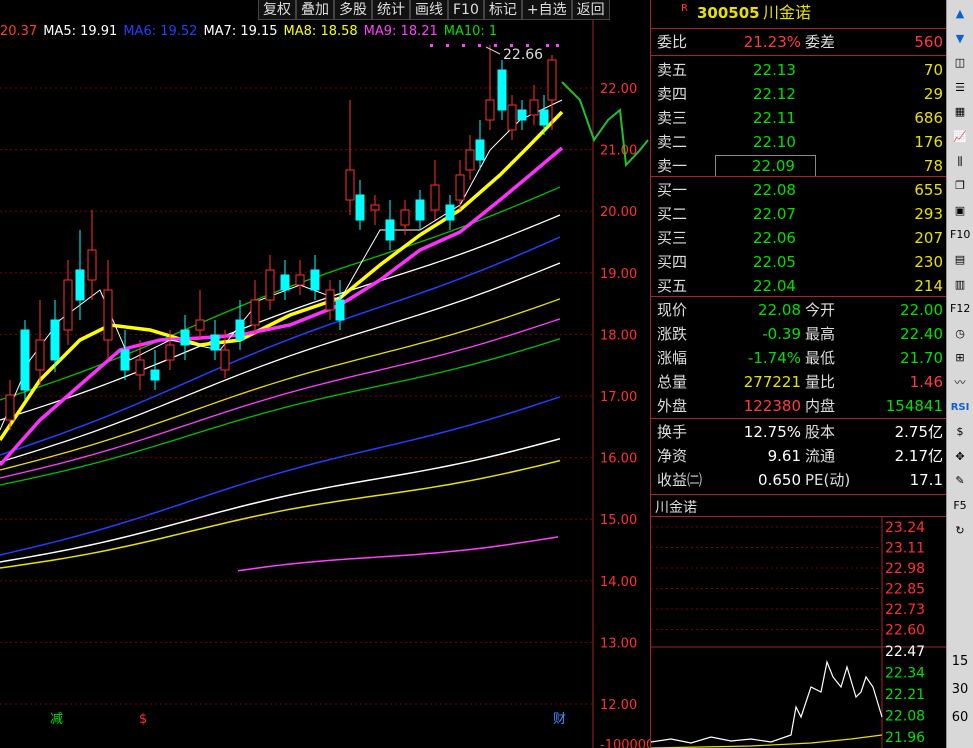  I want to click on row-value: 122380, so click(772, 406).